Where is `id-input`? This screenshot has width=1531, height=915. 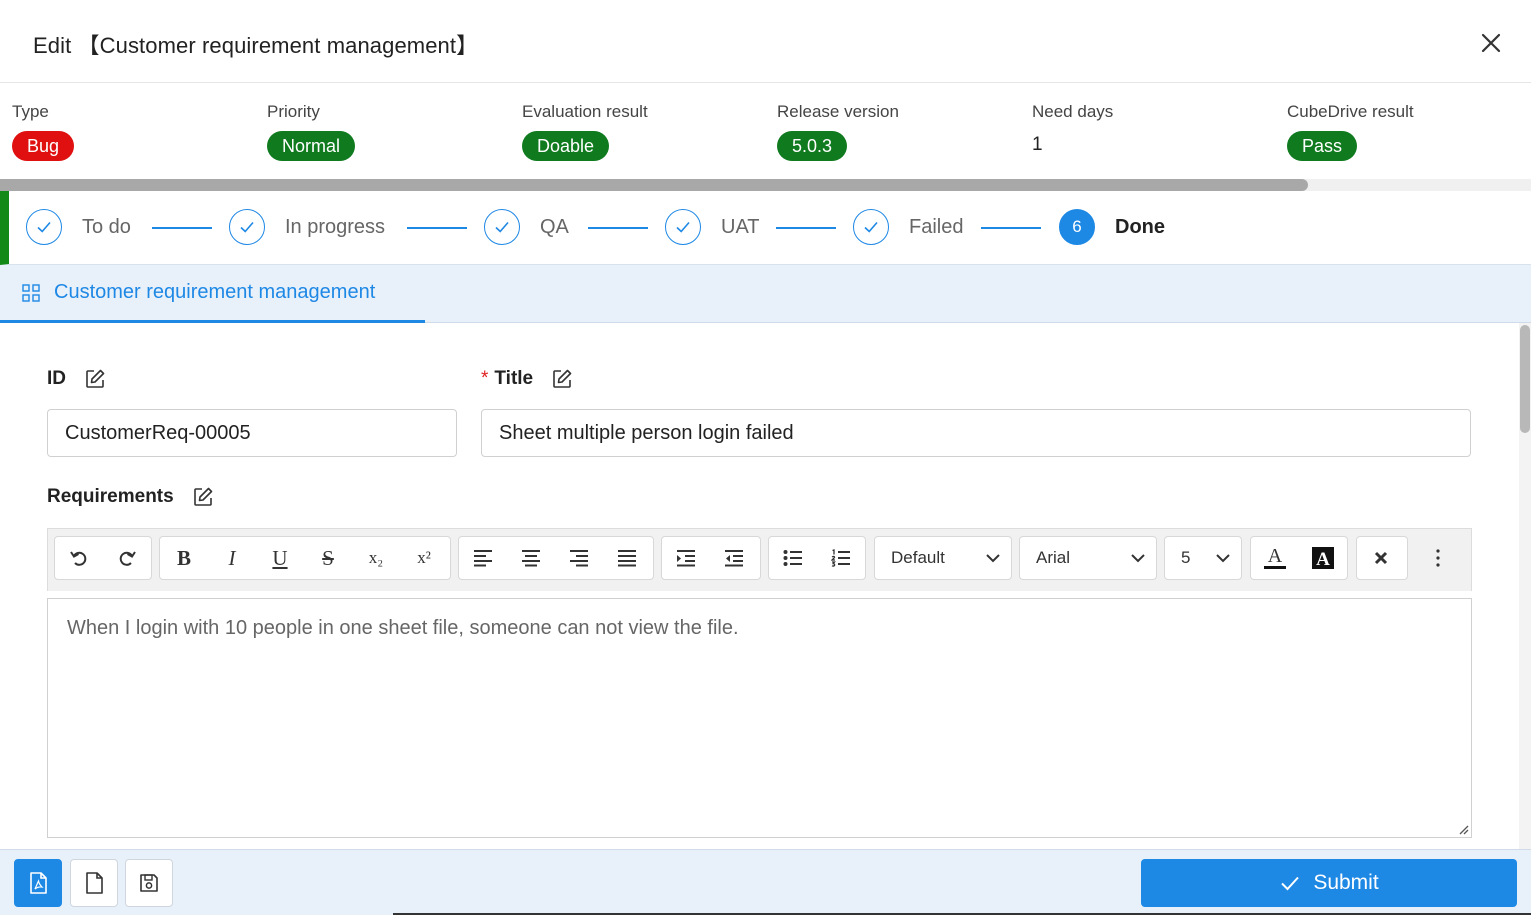 id-input is located at coordinates (252, 433).